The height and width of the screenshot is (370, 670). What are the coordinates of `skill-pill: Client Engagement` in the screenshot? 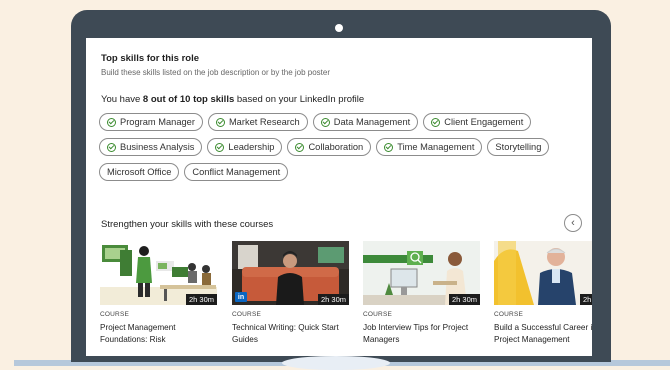 It's located at (477, 122).